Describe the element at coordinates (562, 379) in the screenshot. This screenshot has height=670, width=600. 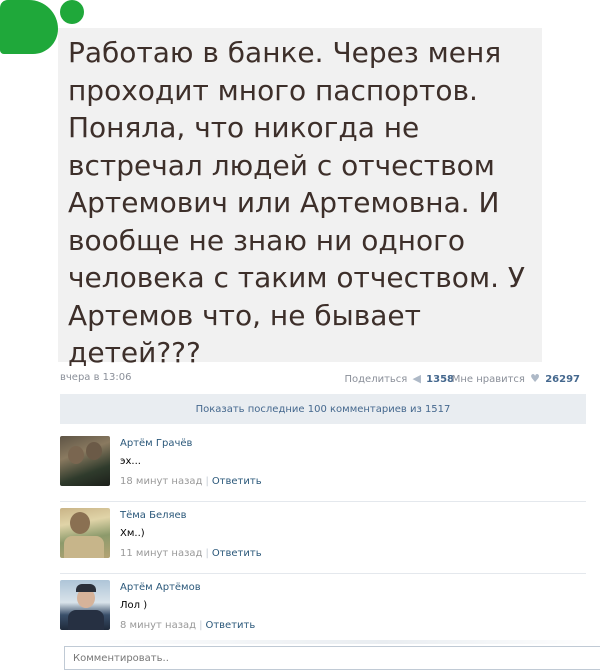
I see `like-count: 26297` at that location.